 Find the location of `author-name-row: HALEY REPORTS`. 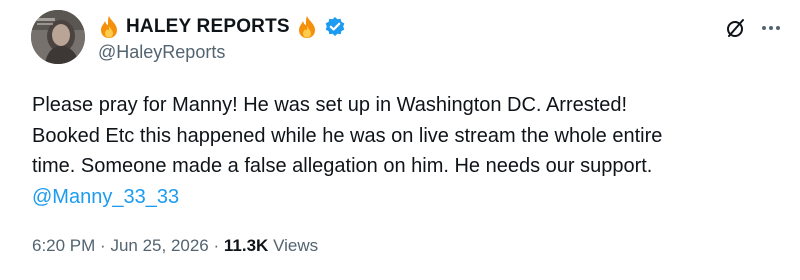

author-name-row: HALEY REPORTS is located at coordinates (222, 27).